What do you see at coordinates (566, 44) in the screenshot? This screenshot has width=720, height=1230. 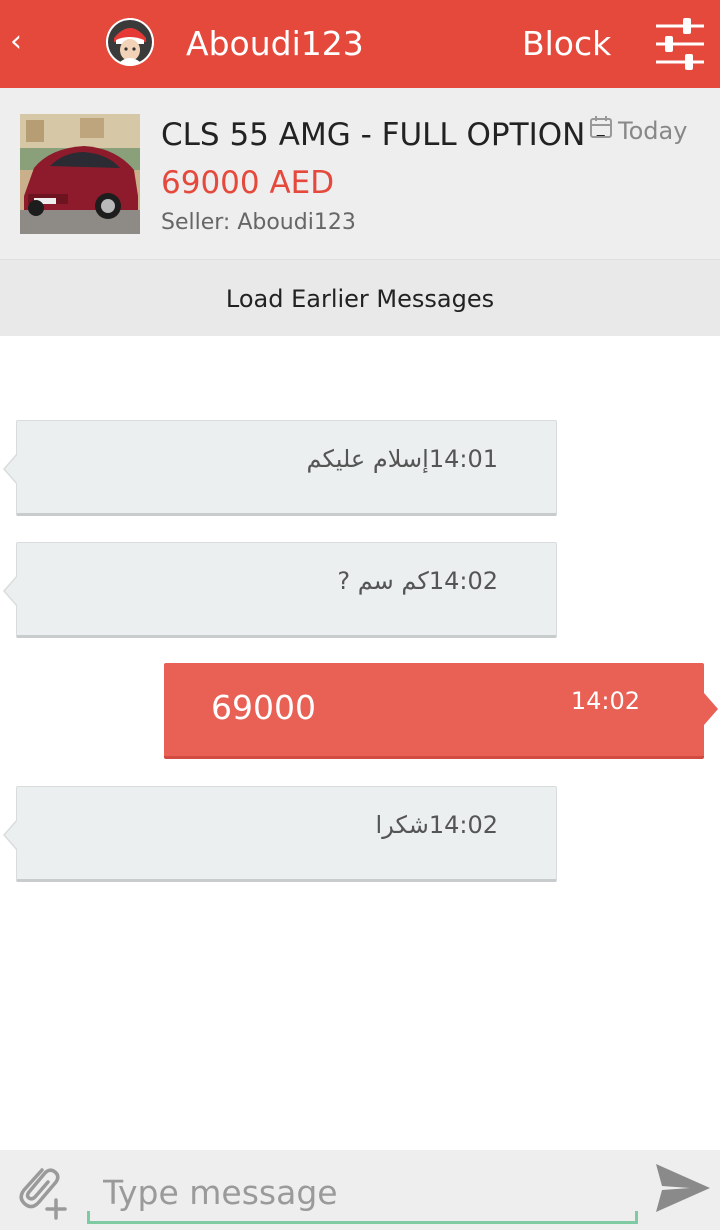 I see `block-button: Block` at bounding box center [566, 44].